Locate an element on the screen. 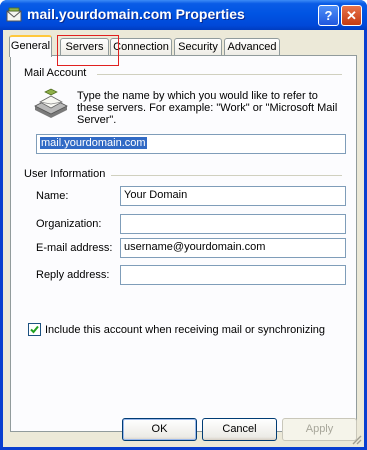 This screenshot has width=367, height=450. account-name-value: mail.yourdomain.com is located at coordinates (93, 143).